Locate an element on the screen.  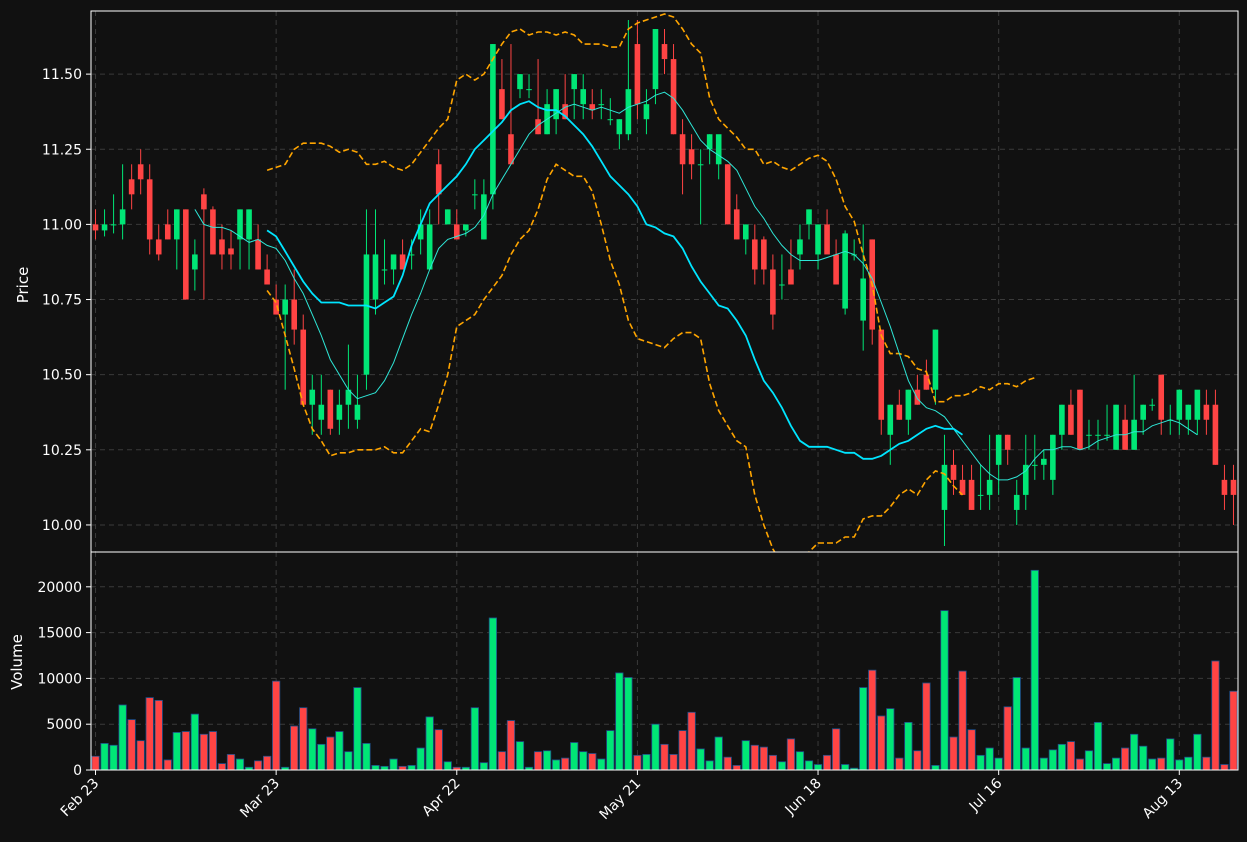
price-tick-label: 11.00 is located at coordinates (62, 225).